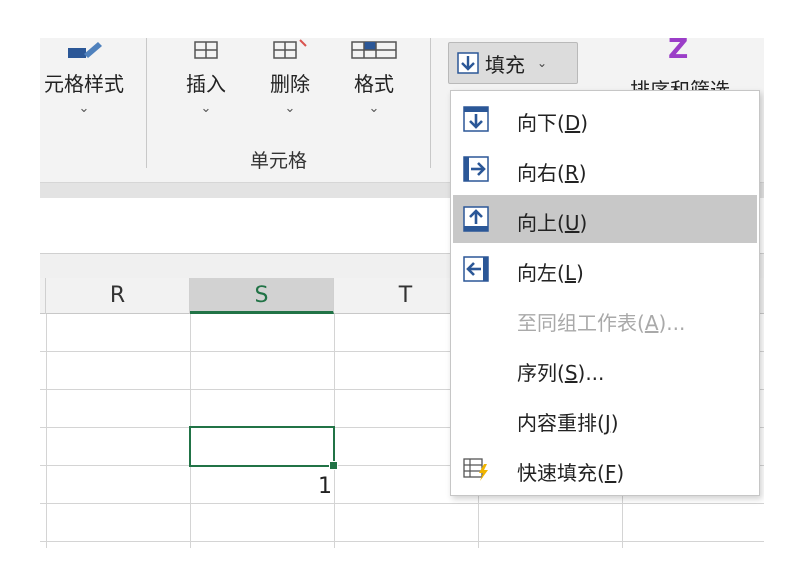  What do you see at coordinates (290, 49) in the screenshot?
I see `delete-cells-icon` at bounding box center [290, 49].